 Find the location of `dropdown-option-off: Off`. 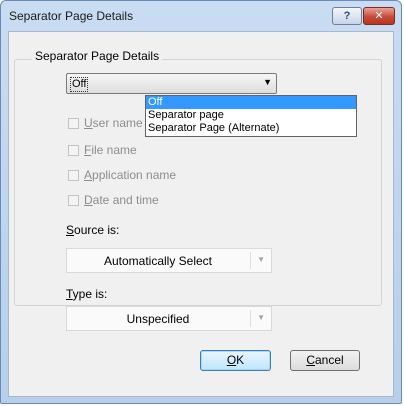

dropdown-option-off: Off is located at coordinates (251, 102).